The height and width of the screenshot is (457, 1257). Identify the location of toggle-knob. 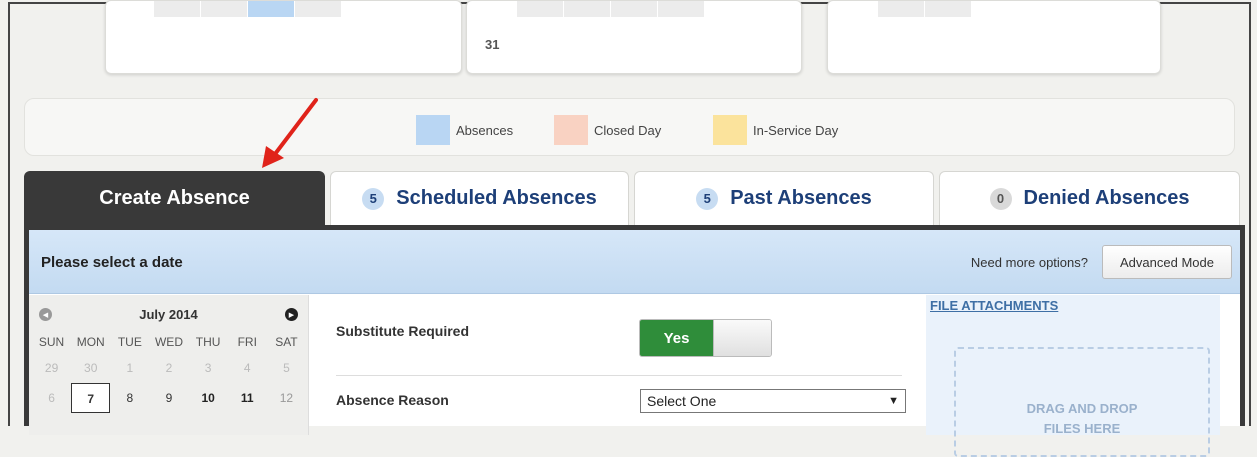
(742, 338).